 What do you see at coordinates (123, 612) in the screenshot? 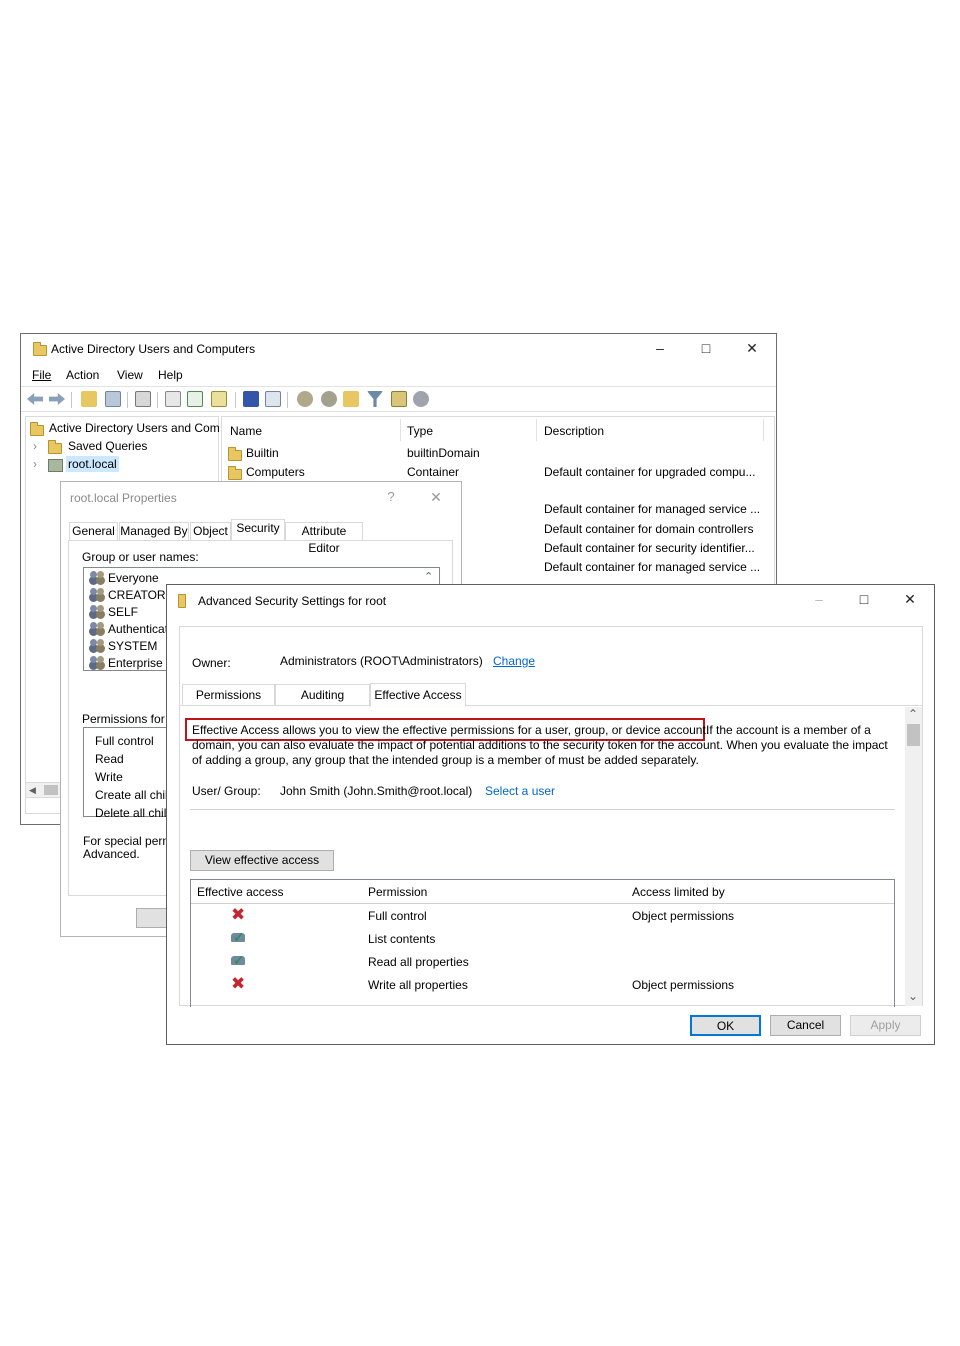
I see `group-item: SELF` at bounding box center [123, 612].